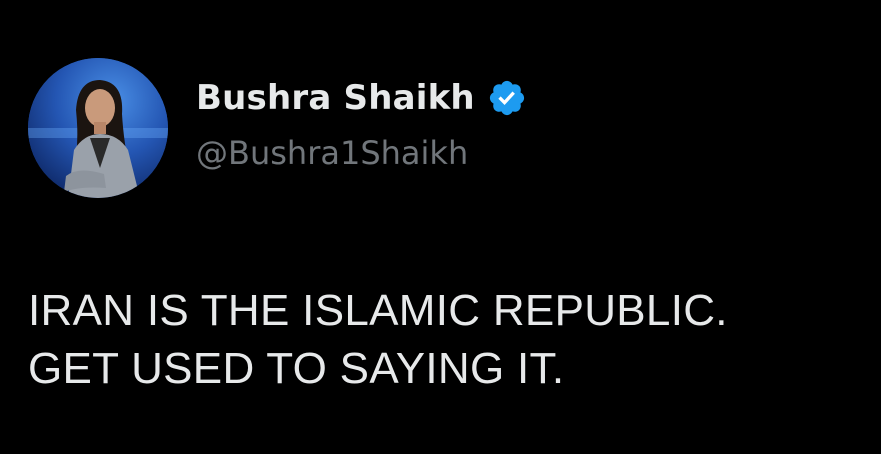 The width and height of the screenshot is (881, 454). I want to click on tweet-text-line: IRAN IS THE ISLAMIC REPUBLIC., so click(378, 310).